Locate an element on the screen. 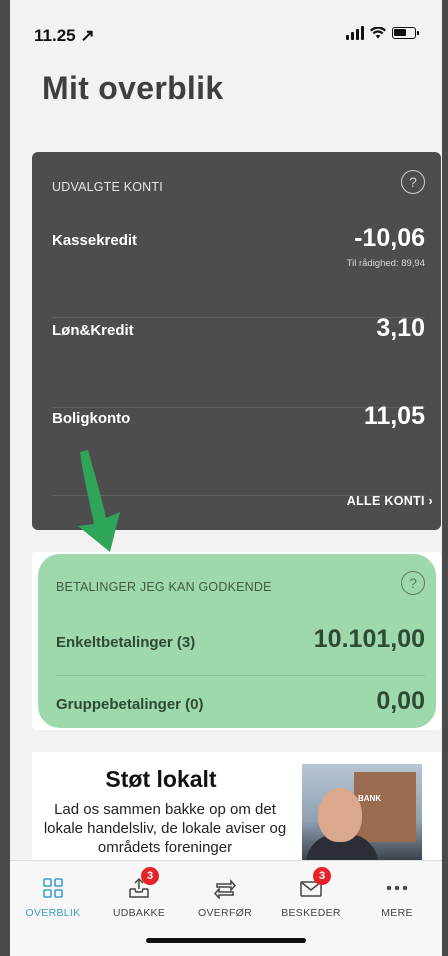 This screenshot has width=448, height=956. all-accounts-link: ALLE KONTI › is located at coordinates (390, 501).